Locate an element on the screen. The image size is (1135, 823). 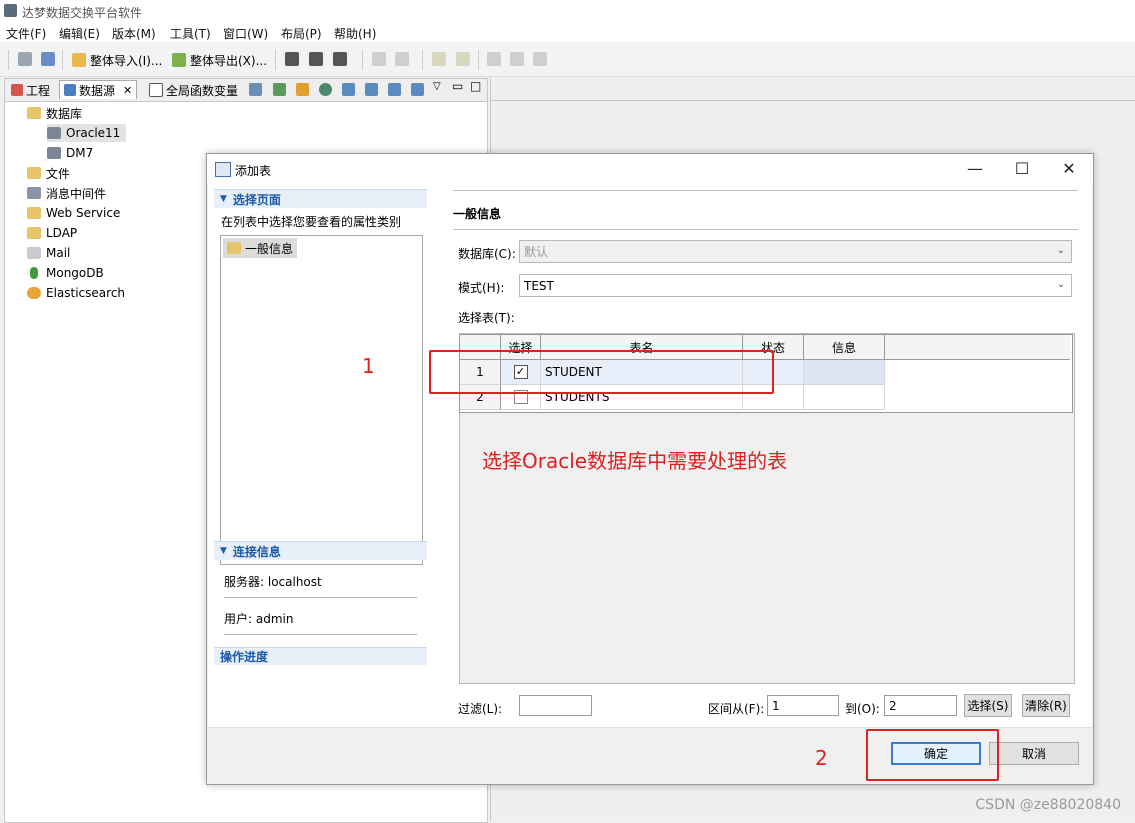
tree-item-mq: 消息中间件 is located at coordinates (66, 193).